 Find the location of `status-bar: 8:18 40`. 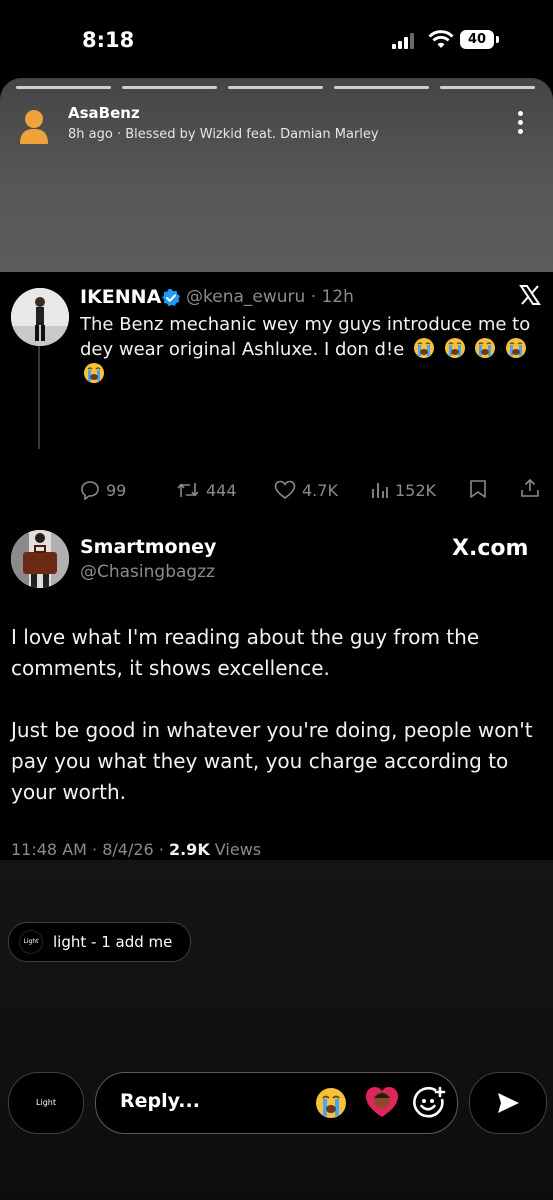

status-bar: 8:18 40 is located at coordinates (276, 39).